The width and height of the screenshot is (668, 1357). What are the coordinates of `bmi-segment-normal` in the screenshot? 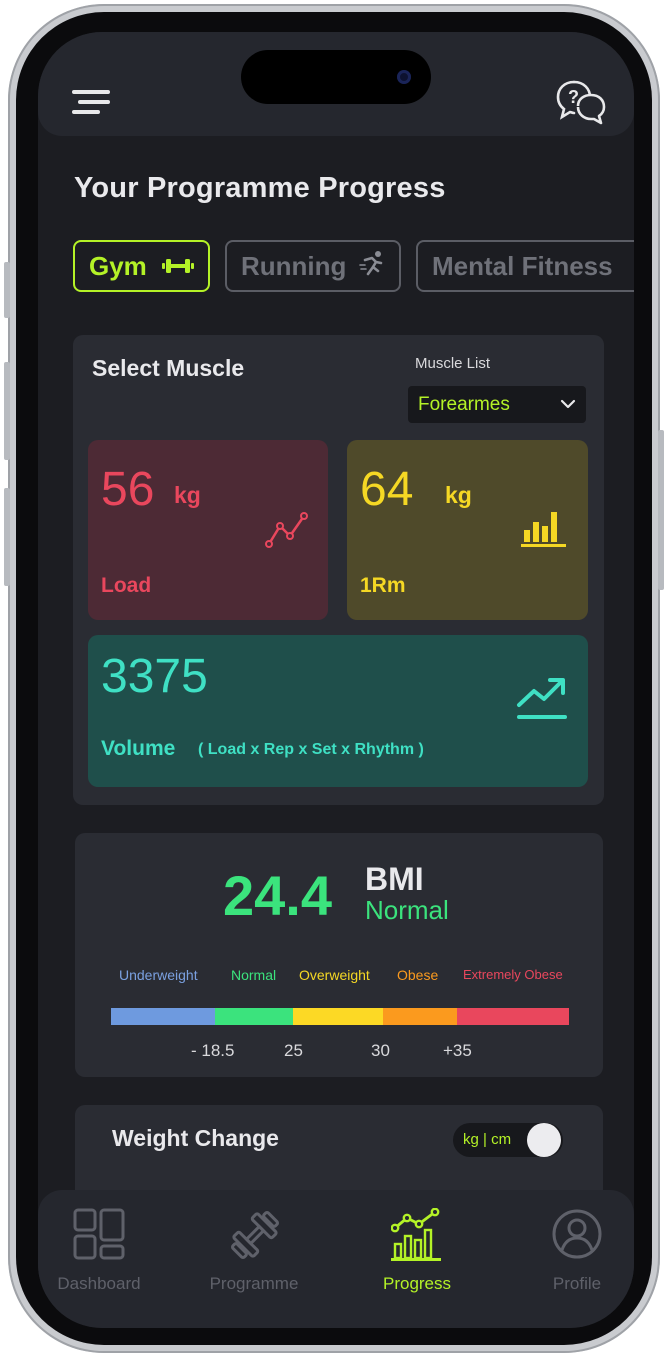 It's located at (254, 1016).